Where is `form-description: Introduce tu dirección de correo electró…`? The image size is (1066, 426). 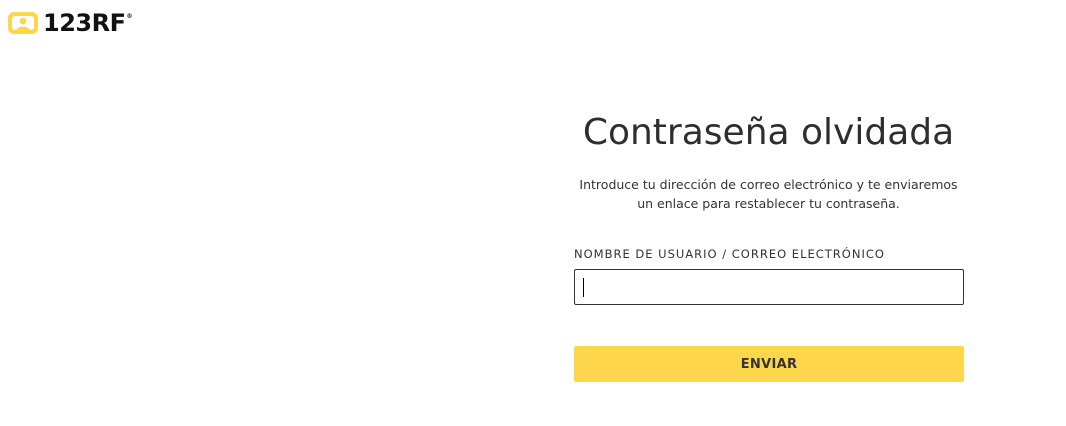 form-description: Introduce tu dirección de correo electró… is located at coordinates (768, 194).